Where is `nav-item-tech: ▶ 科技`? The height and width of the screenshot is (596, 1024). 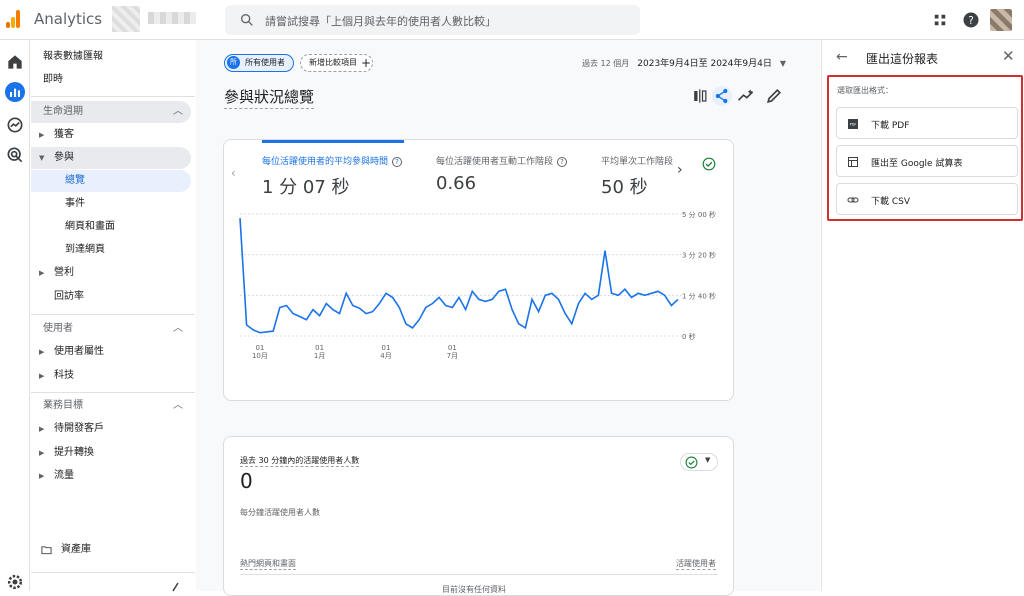 nav-item-tech: ▶ 科技 is located at coordinates (111, 376).